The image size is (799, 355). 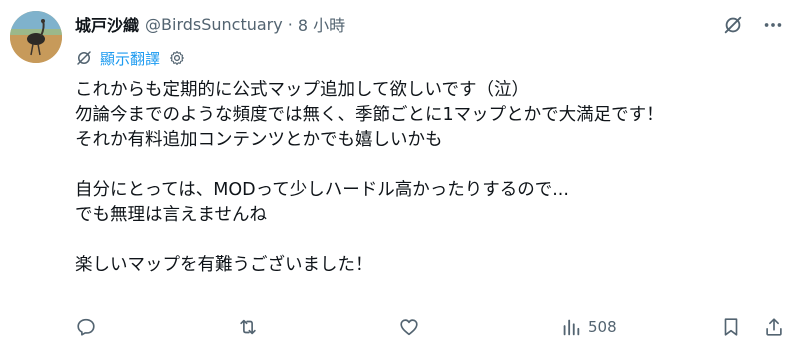 What do you see at coordinates (84, 58) in the screenshot?
I see `translate-icon` at bounding box center [84, 58].